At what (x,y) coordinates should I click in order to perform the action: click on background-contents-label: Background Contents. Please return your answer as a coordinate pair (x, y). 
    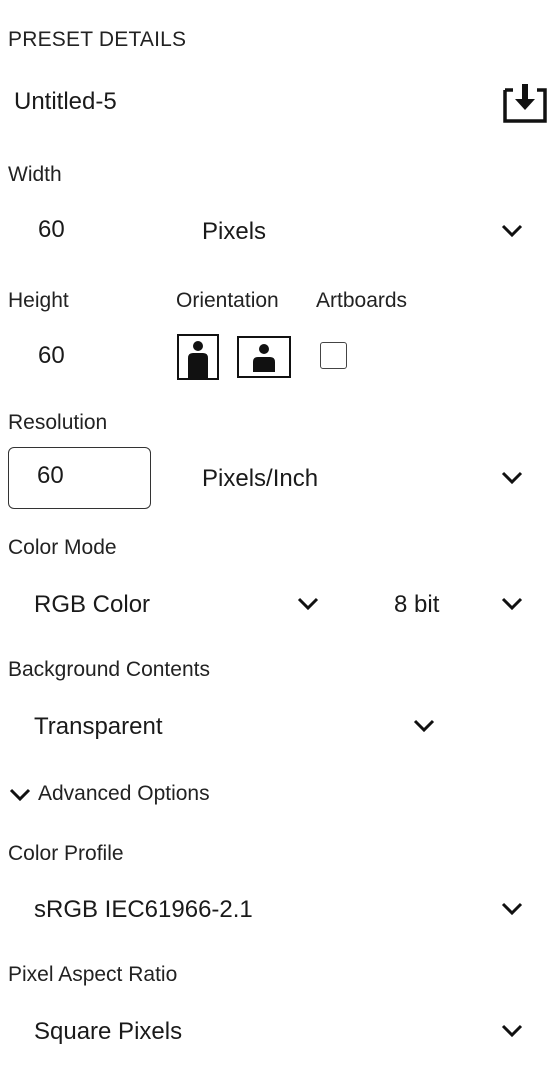
    Looking at the image, I should click on (109, 669).